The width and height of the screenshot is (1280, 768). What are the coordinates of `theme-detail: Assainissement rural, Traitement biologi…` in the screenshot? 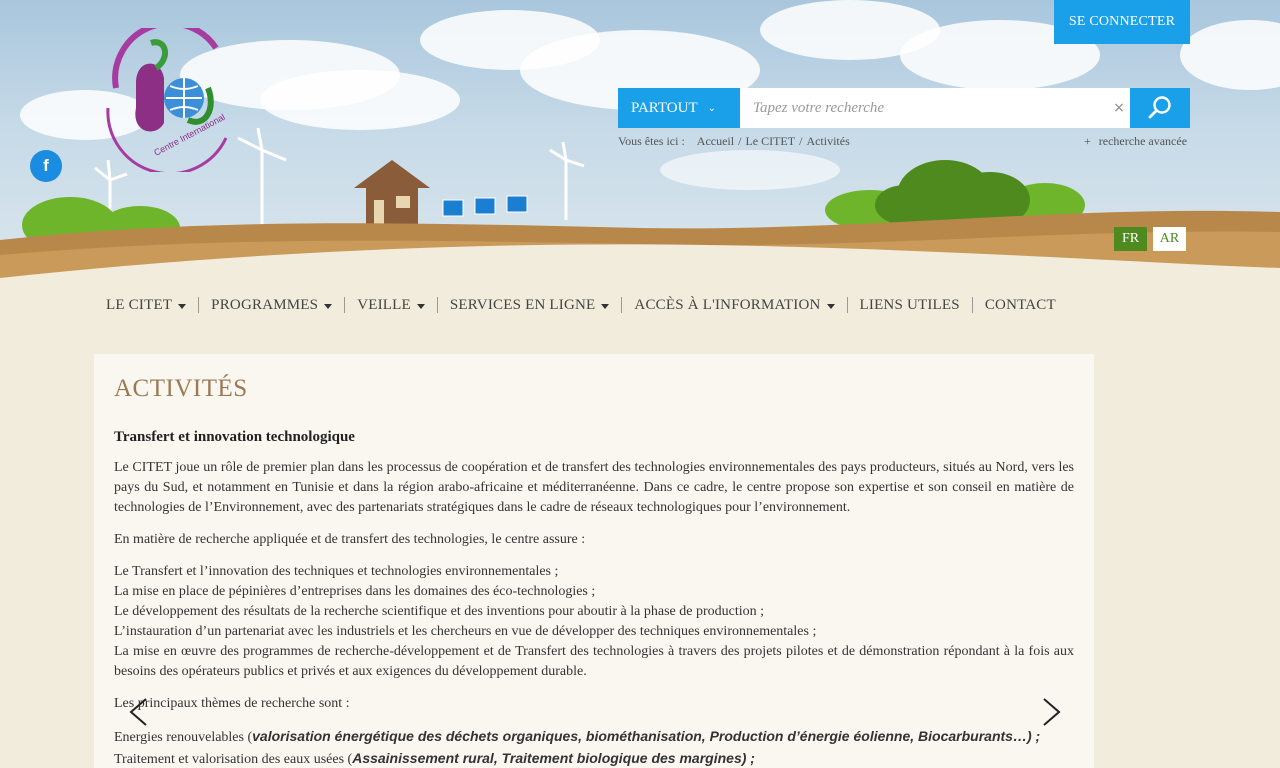 It's located at (553, 758).